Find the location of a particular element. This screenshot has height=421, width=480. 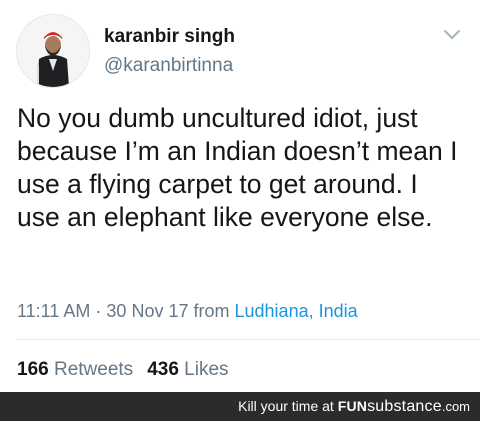

author-handle: @karanbirtinna is located at coordinates (168, 66).